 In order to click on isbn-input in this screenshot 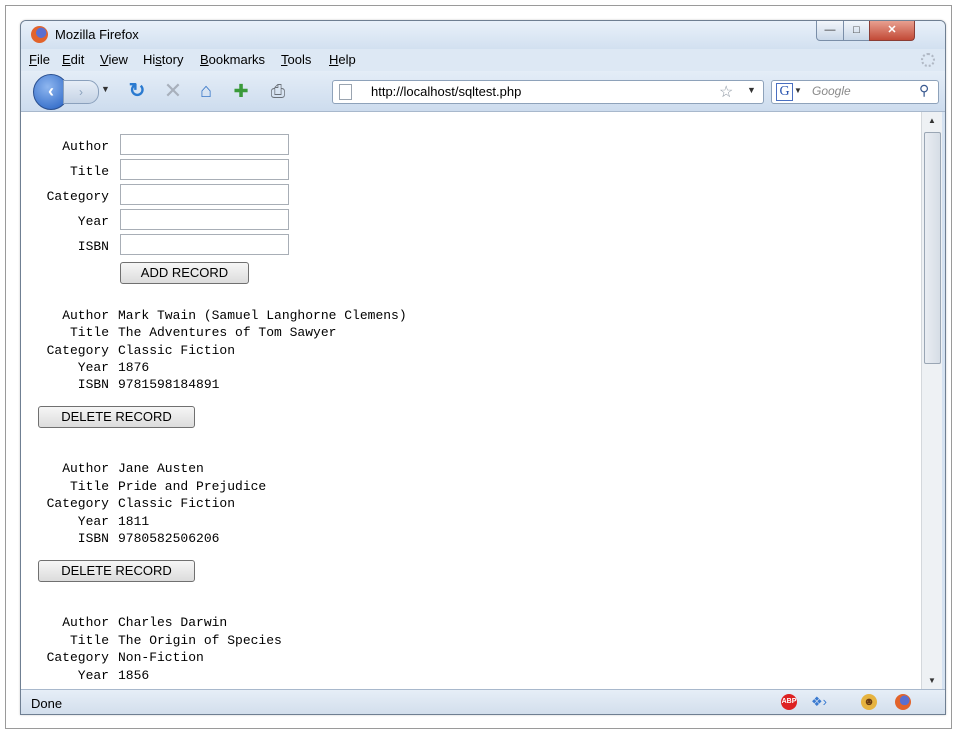, I will do `click(204, 244)`.